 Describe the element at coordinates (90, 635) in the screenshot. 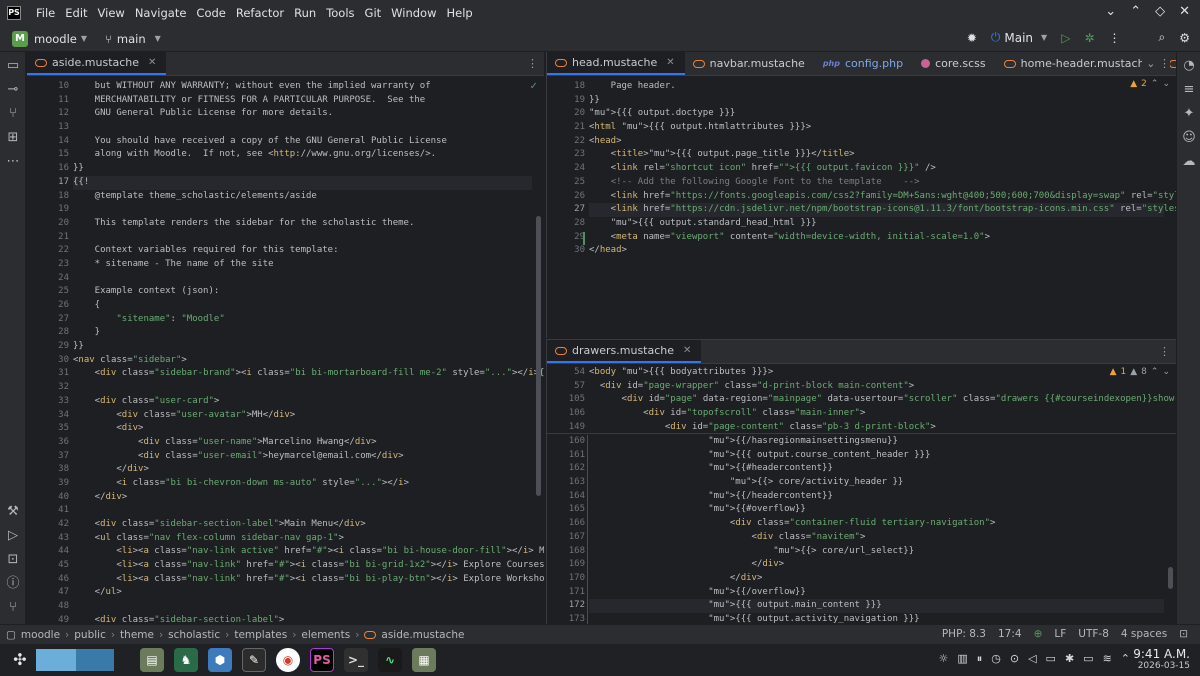

I see `breadcrumb-item: public` at that location.